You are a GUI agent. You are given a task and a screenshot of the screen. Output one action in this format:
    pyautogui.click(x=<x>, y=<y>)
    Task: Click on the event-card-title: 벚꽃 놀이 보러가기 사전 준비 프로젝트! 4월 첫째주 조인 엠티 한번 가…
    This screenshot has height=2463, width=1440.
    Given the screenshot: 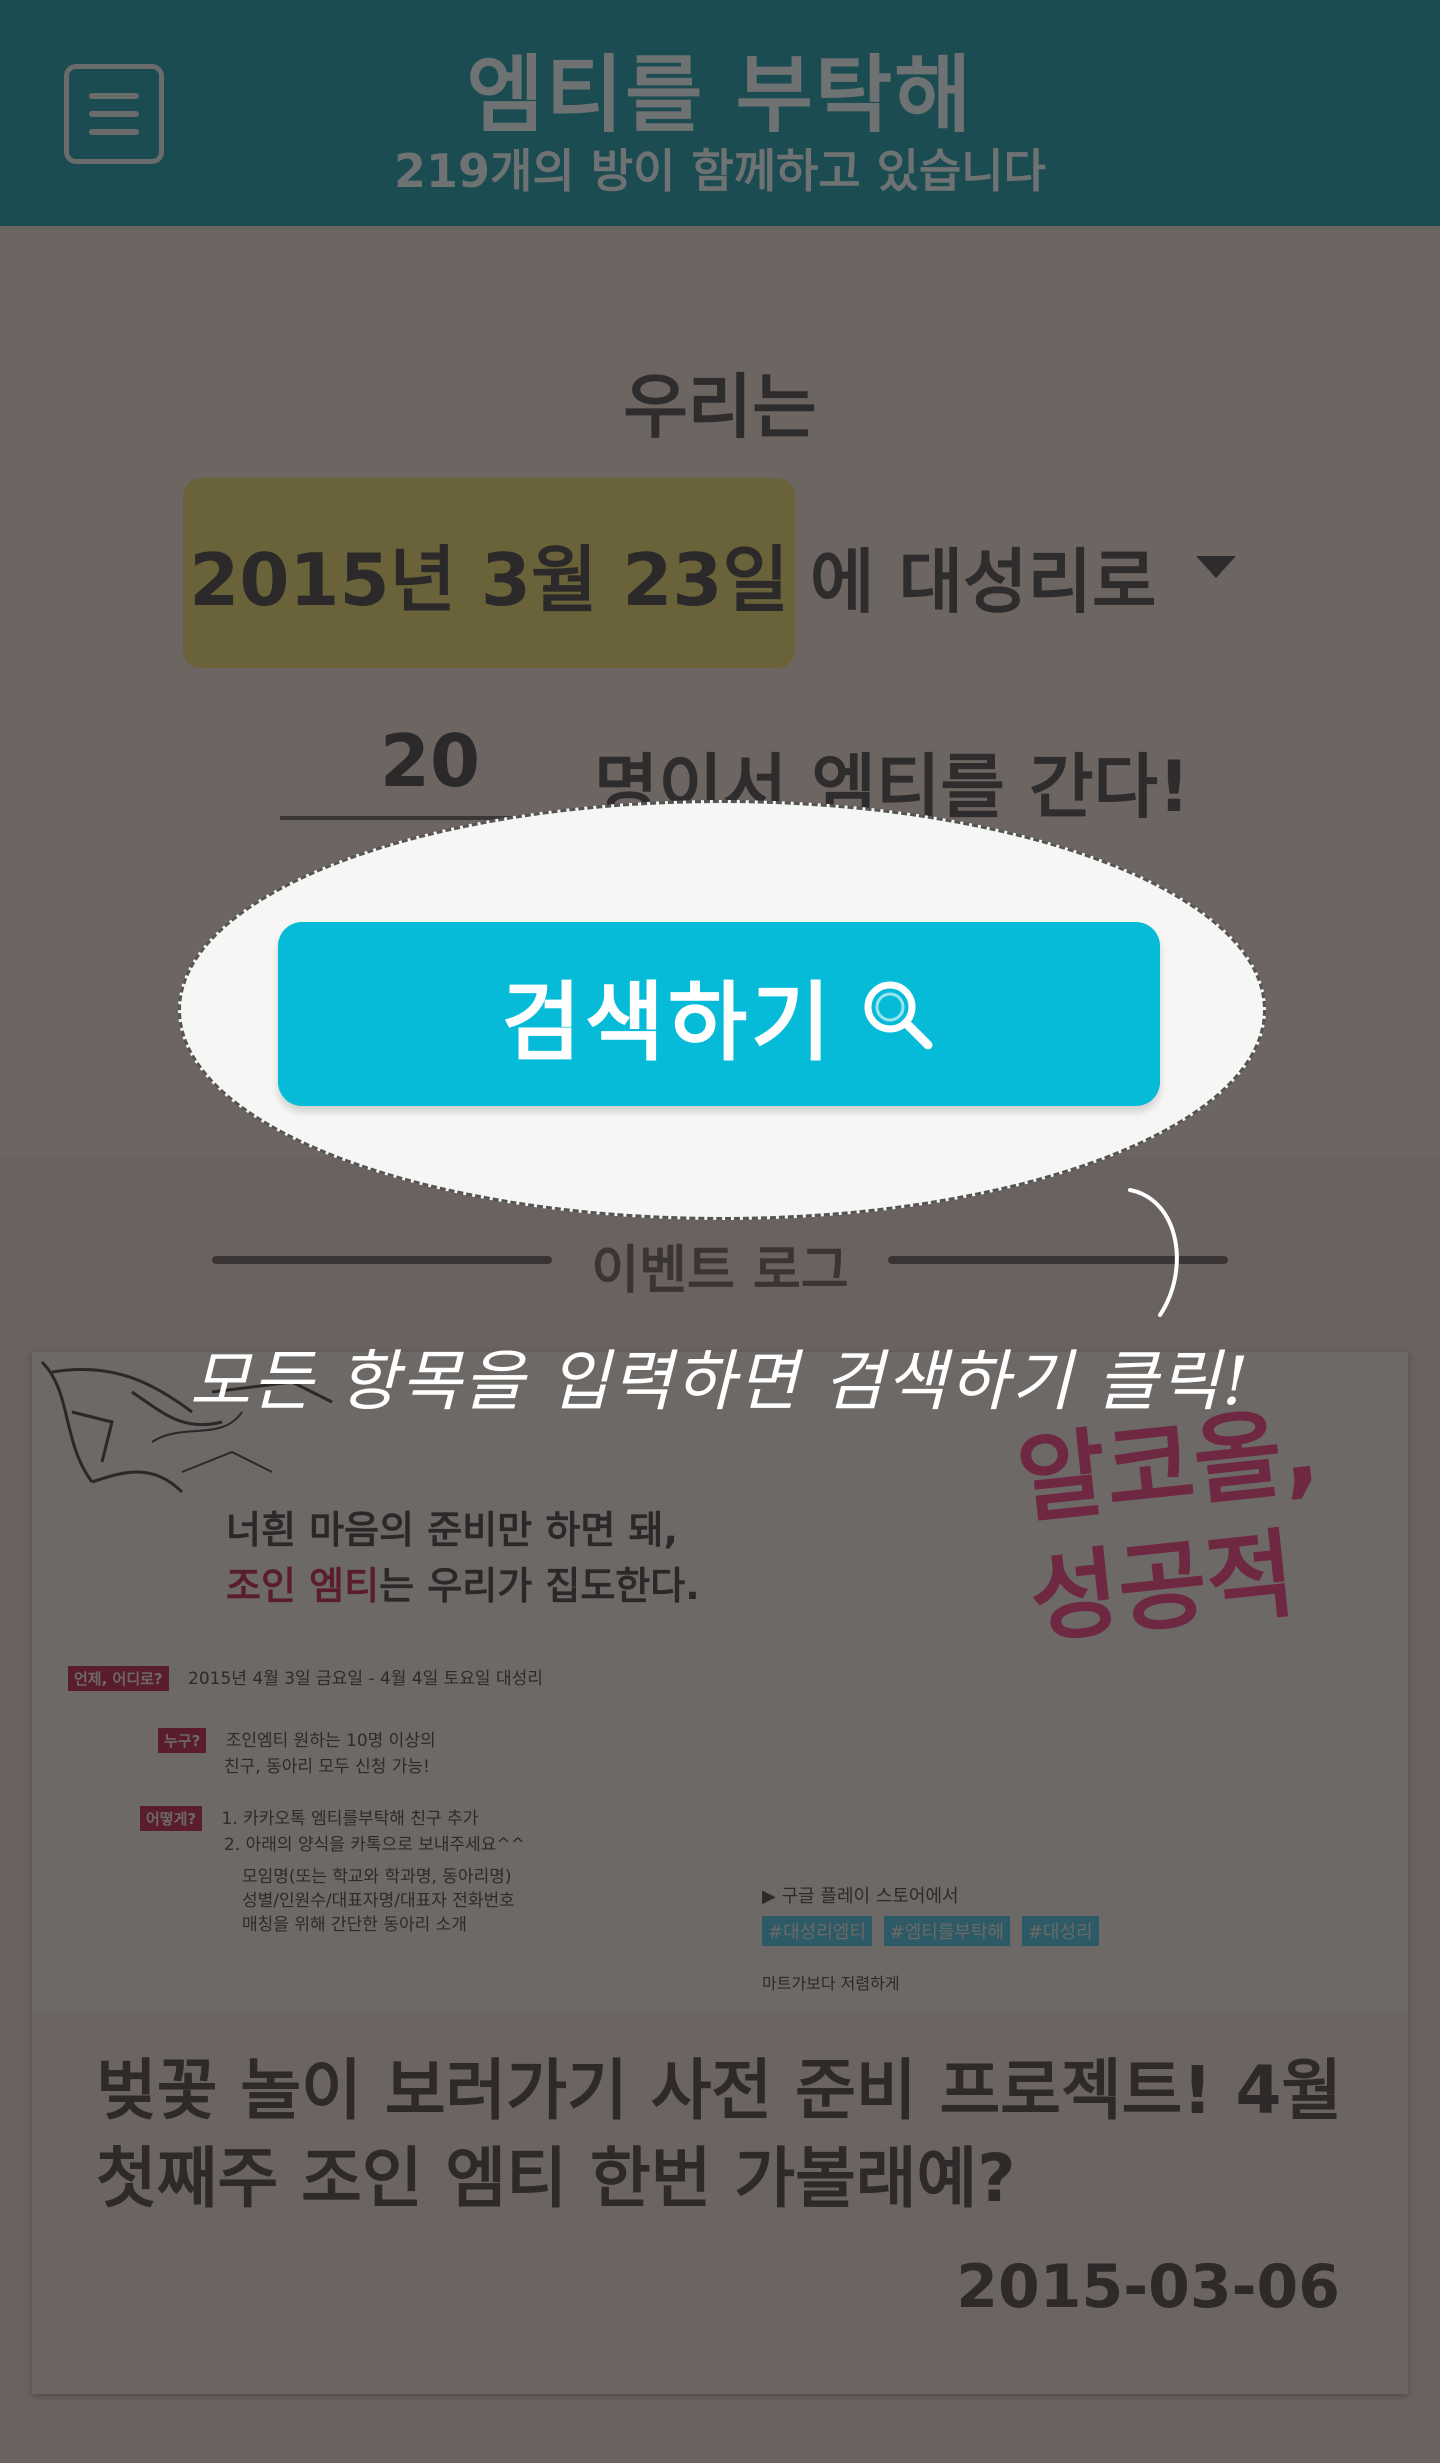 What is the action you would take?
    pyautogui.click(x=726, y=2135)
    